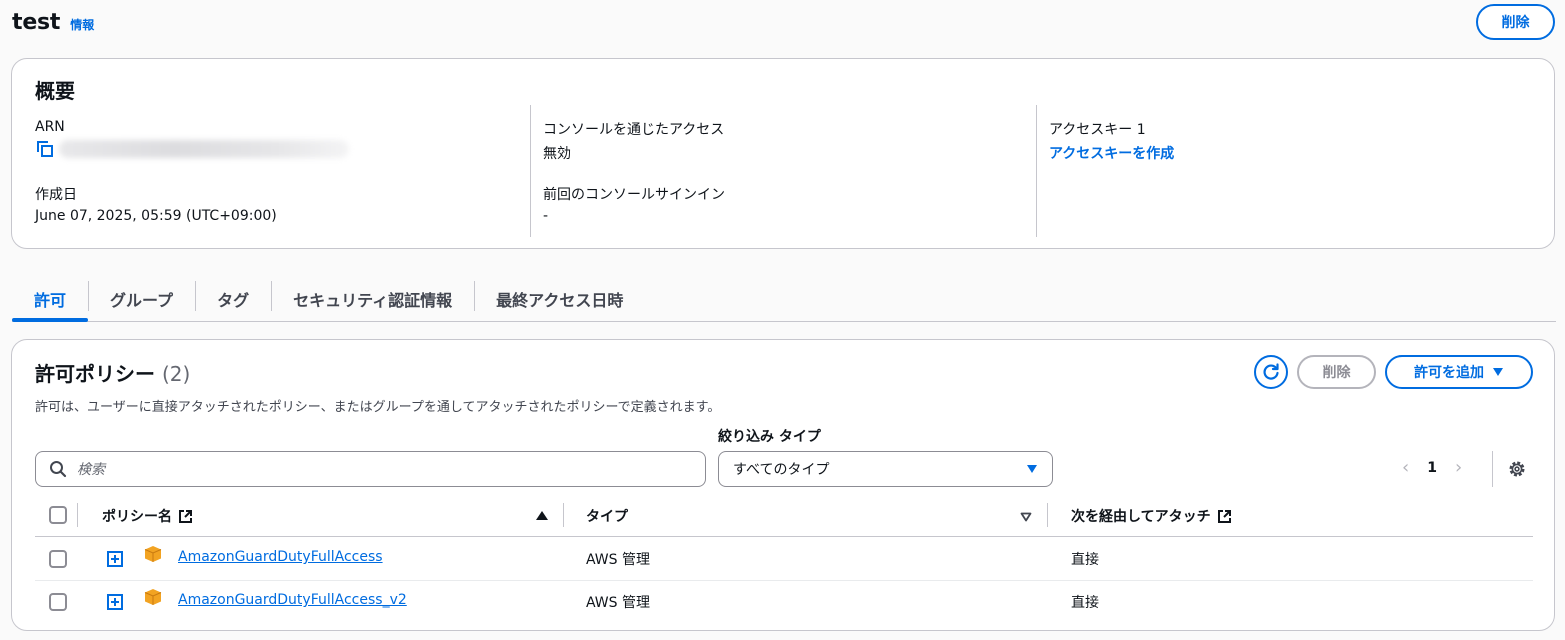 The image size is (1565, 640). Describe the element at coordinates (542, 517) in the screenshot. I see `sort-ascending-icon` at that location.